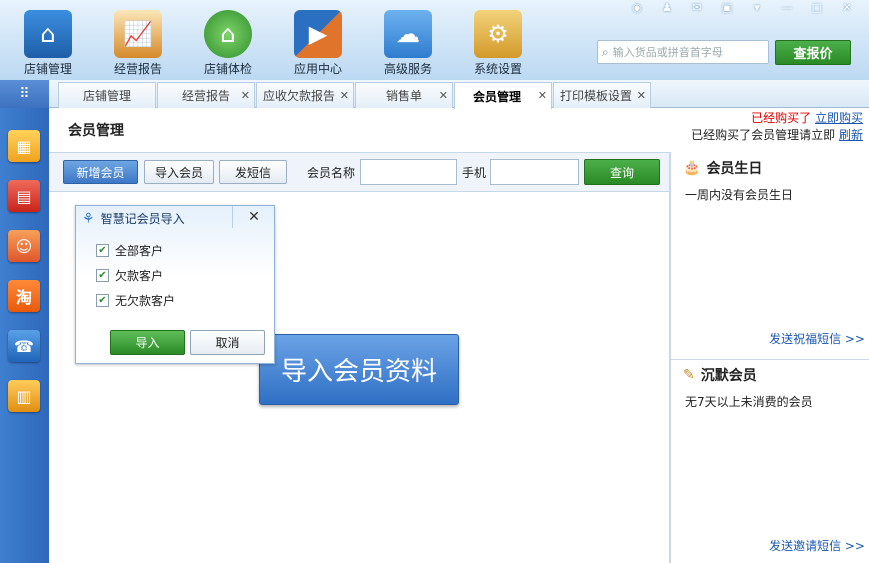 The width and height of the screenshot is (869, 563). What do you see at coordinates (138, 34) in the screenshot?
I see `report-chart-icon: 📈` at bounding box center [138, 34].